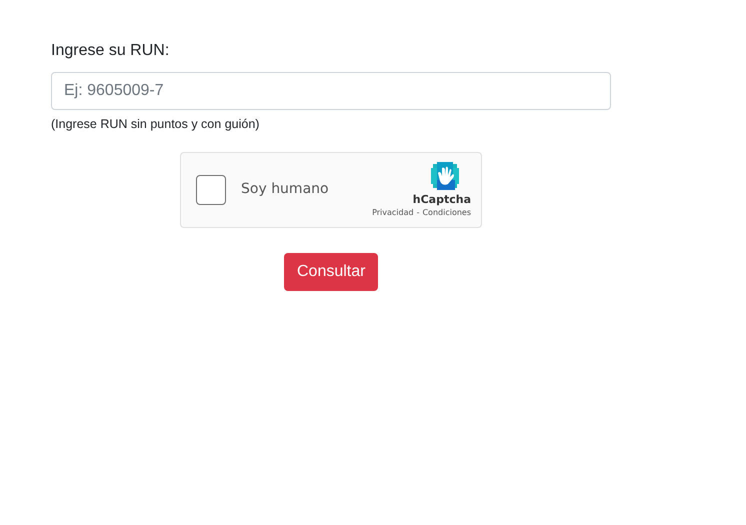  Describe the element at coordinates (393, 212) in the screenshot. I see `privacy-link: Privacidad` at that location.